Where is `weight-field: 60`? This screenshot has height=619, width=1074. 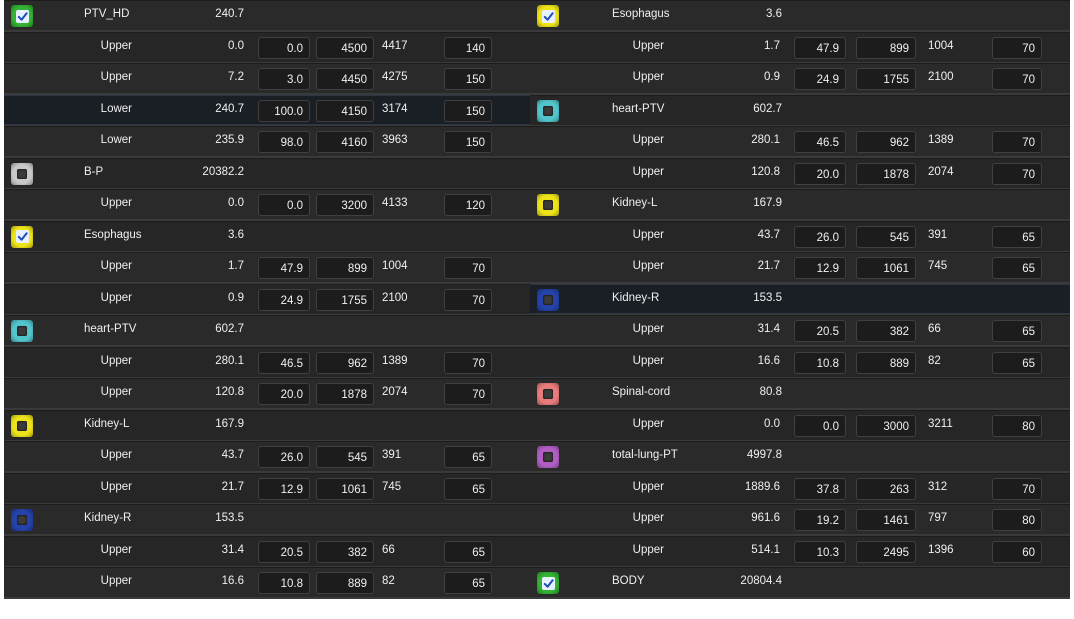
weight-field: 60 is located at coordinates (1017, 551).